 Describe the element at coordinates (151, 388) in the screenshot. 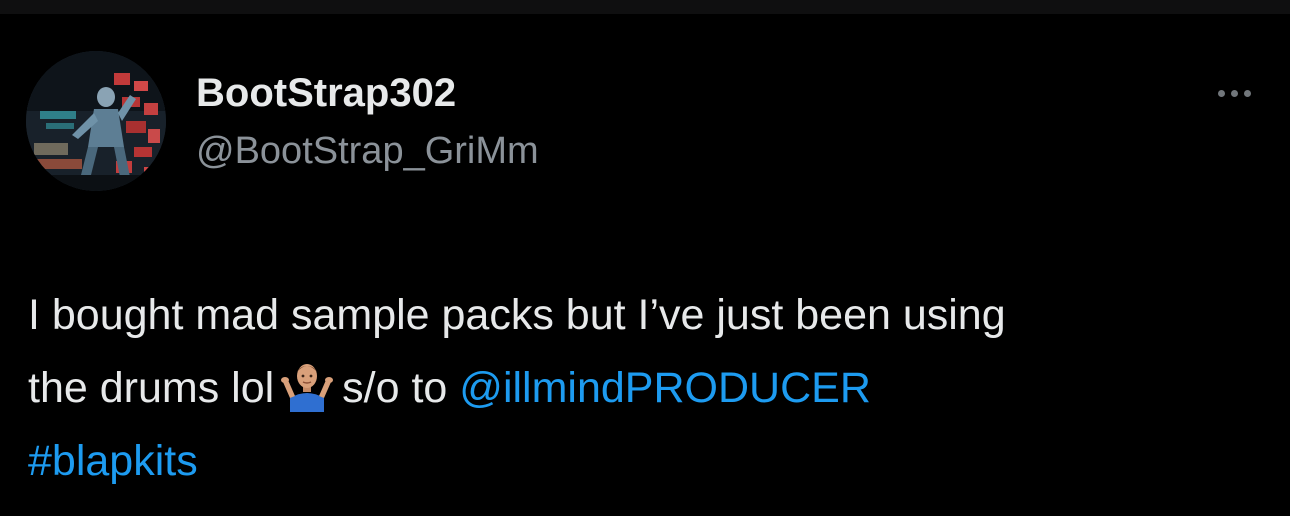

I see `tweet-text-segment: the drums lol` at that location.